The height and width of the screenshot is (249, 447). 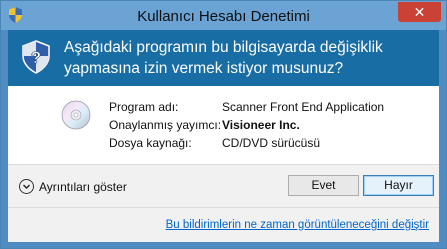 What do you see at coordinates (261, 125) in the screenshot?
I see `publisher-value: Visioneer Inc.` at bounding box center [261, 125].